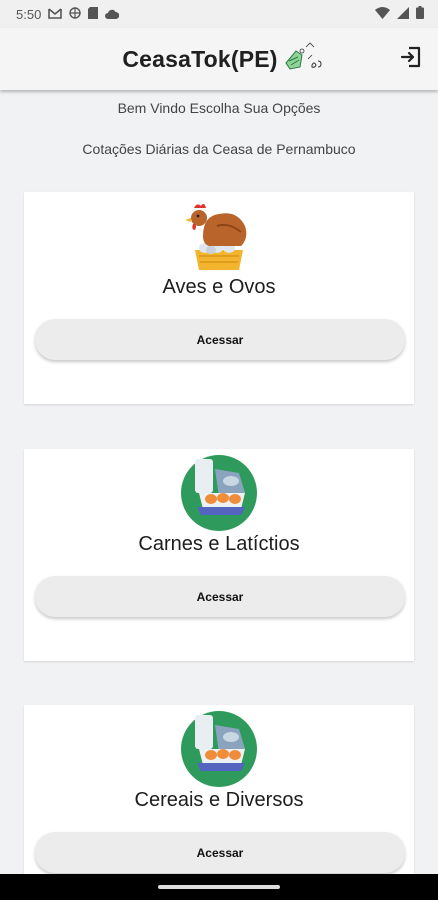  What do you see at coordinates (219, 493) in the screenshot?
I see `meat-dairy-icon` at bounding box center [219, 493].